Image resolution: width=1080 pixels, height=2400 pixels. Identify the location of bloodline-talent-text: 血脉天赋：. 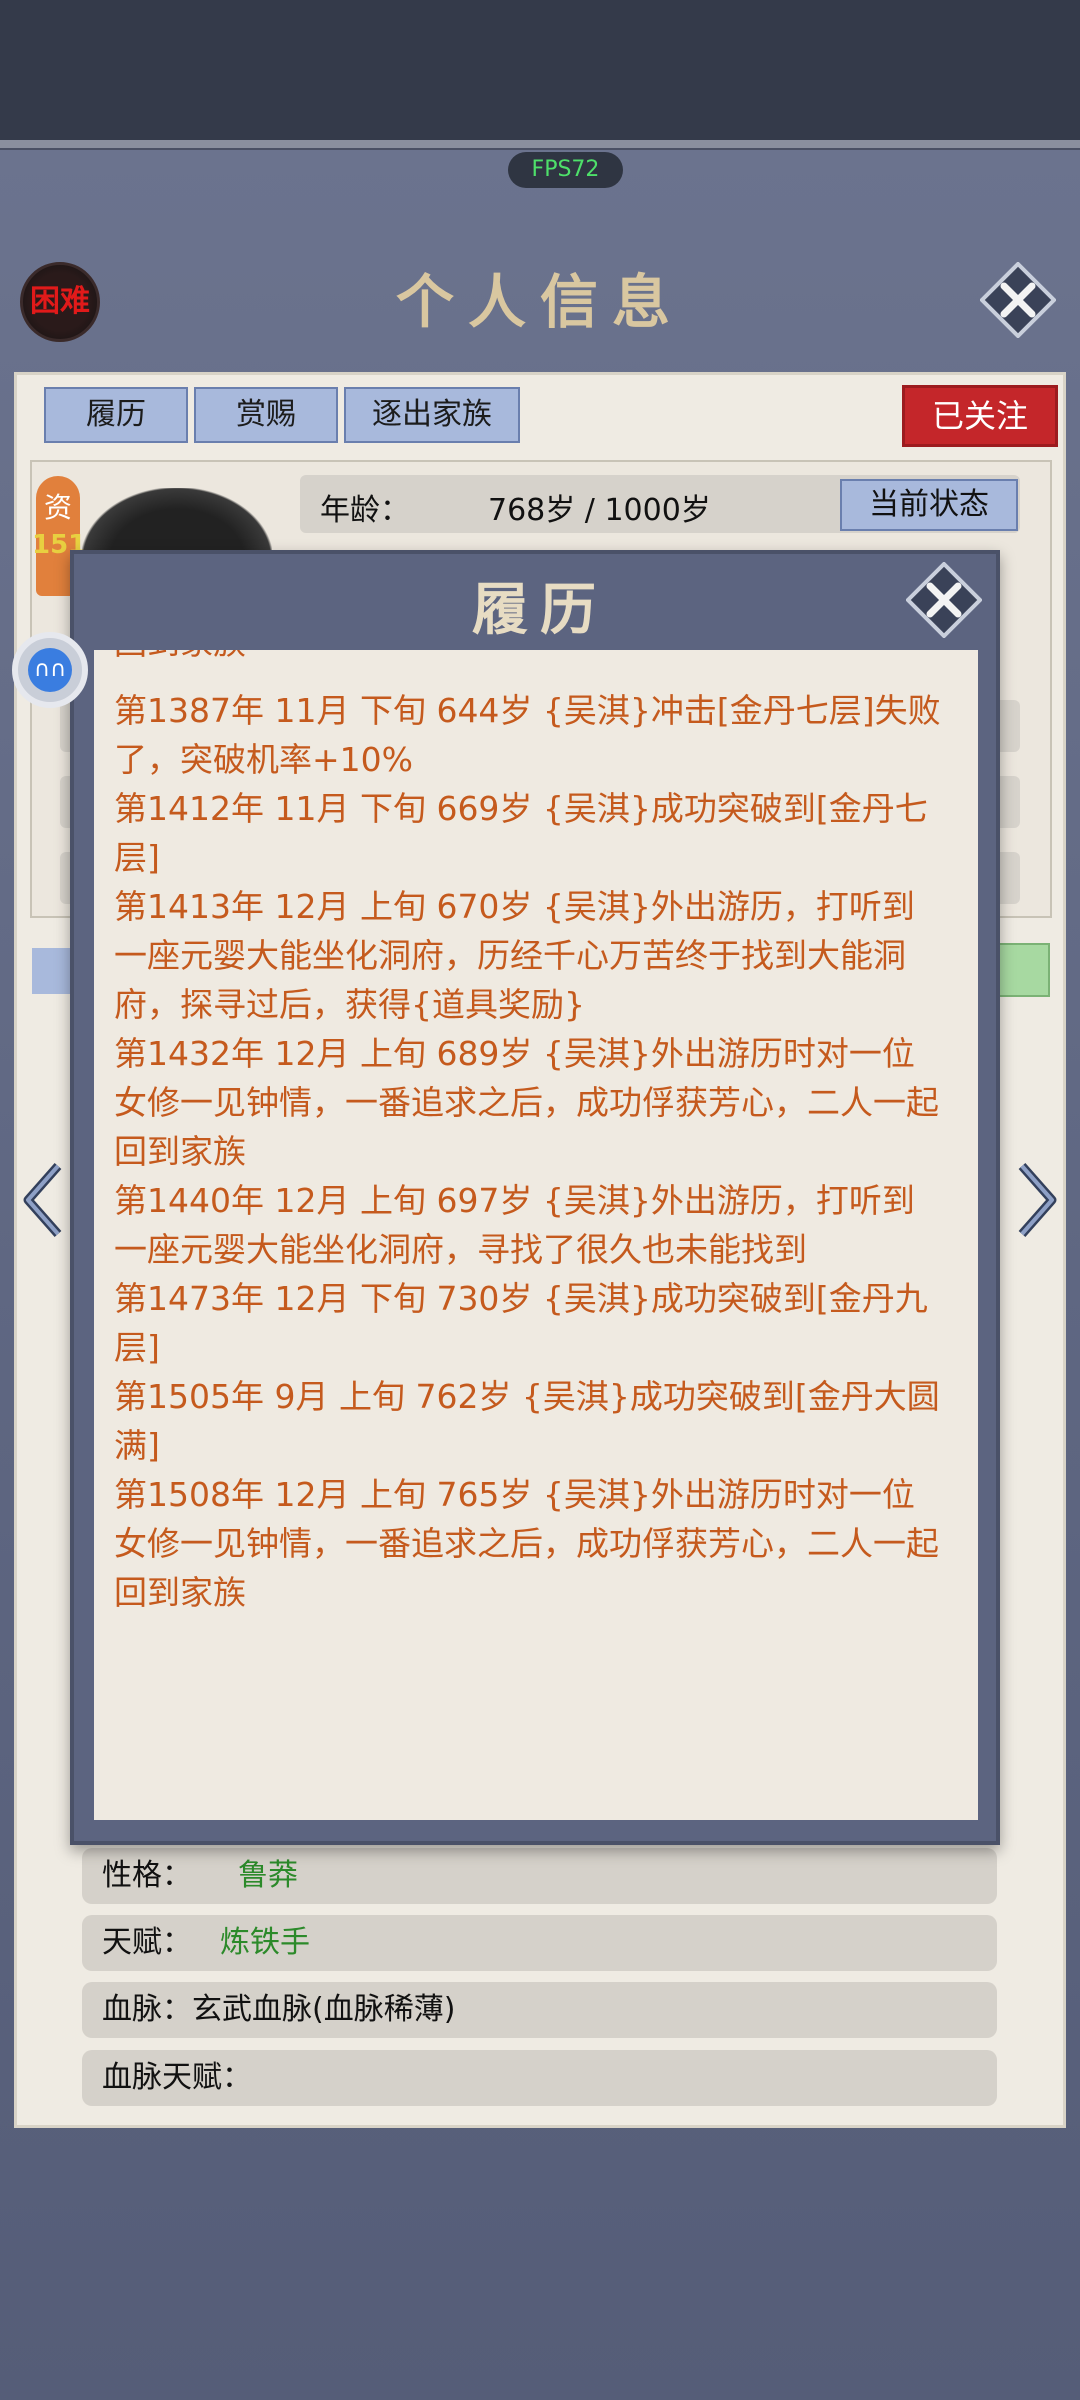
(177, 2077).